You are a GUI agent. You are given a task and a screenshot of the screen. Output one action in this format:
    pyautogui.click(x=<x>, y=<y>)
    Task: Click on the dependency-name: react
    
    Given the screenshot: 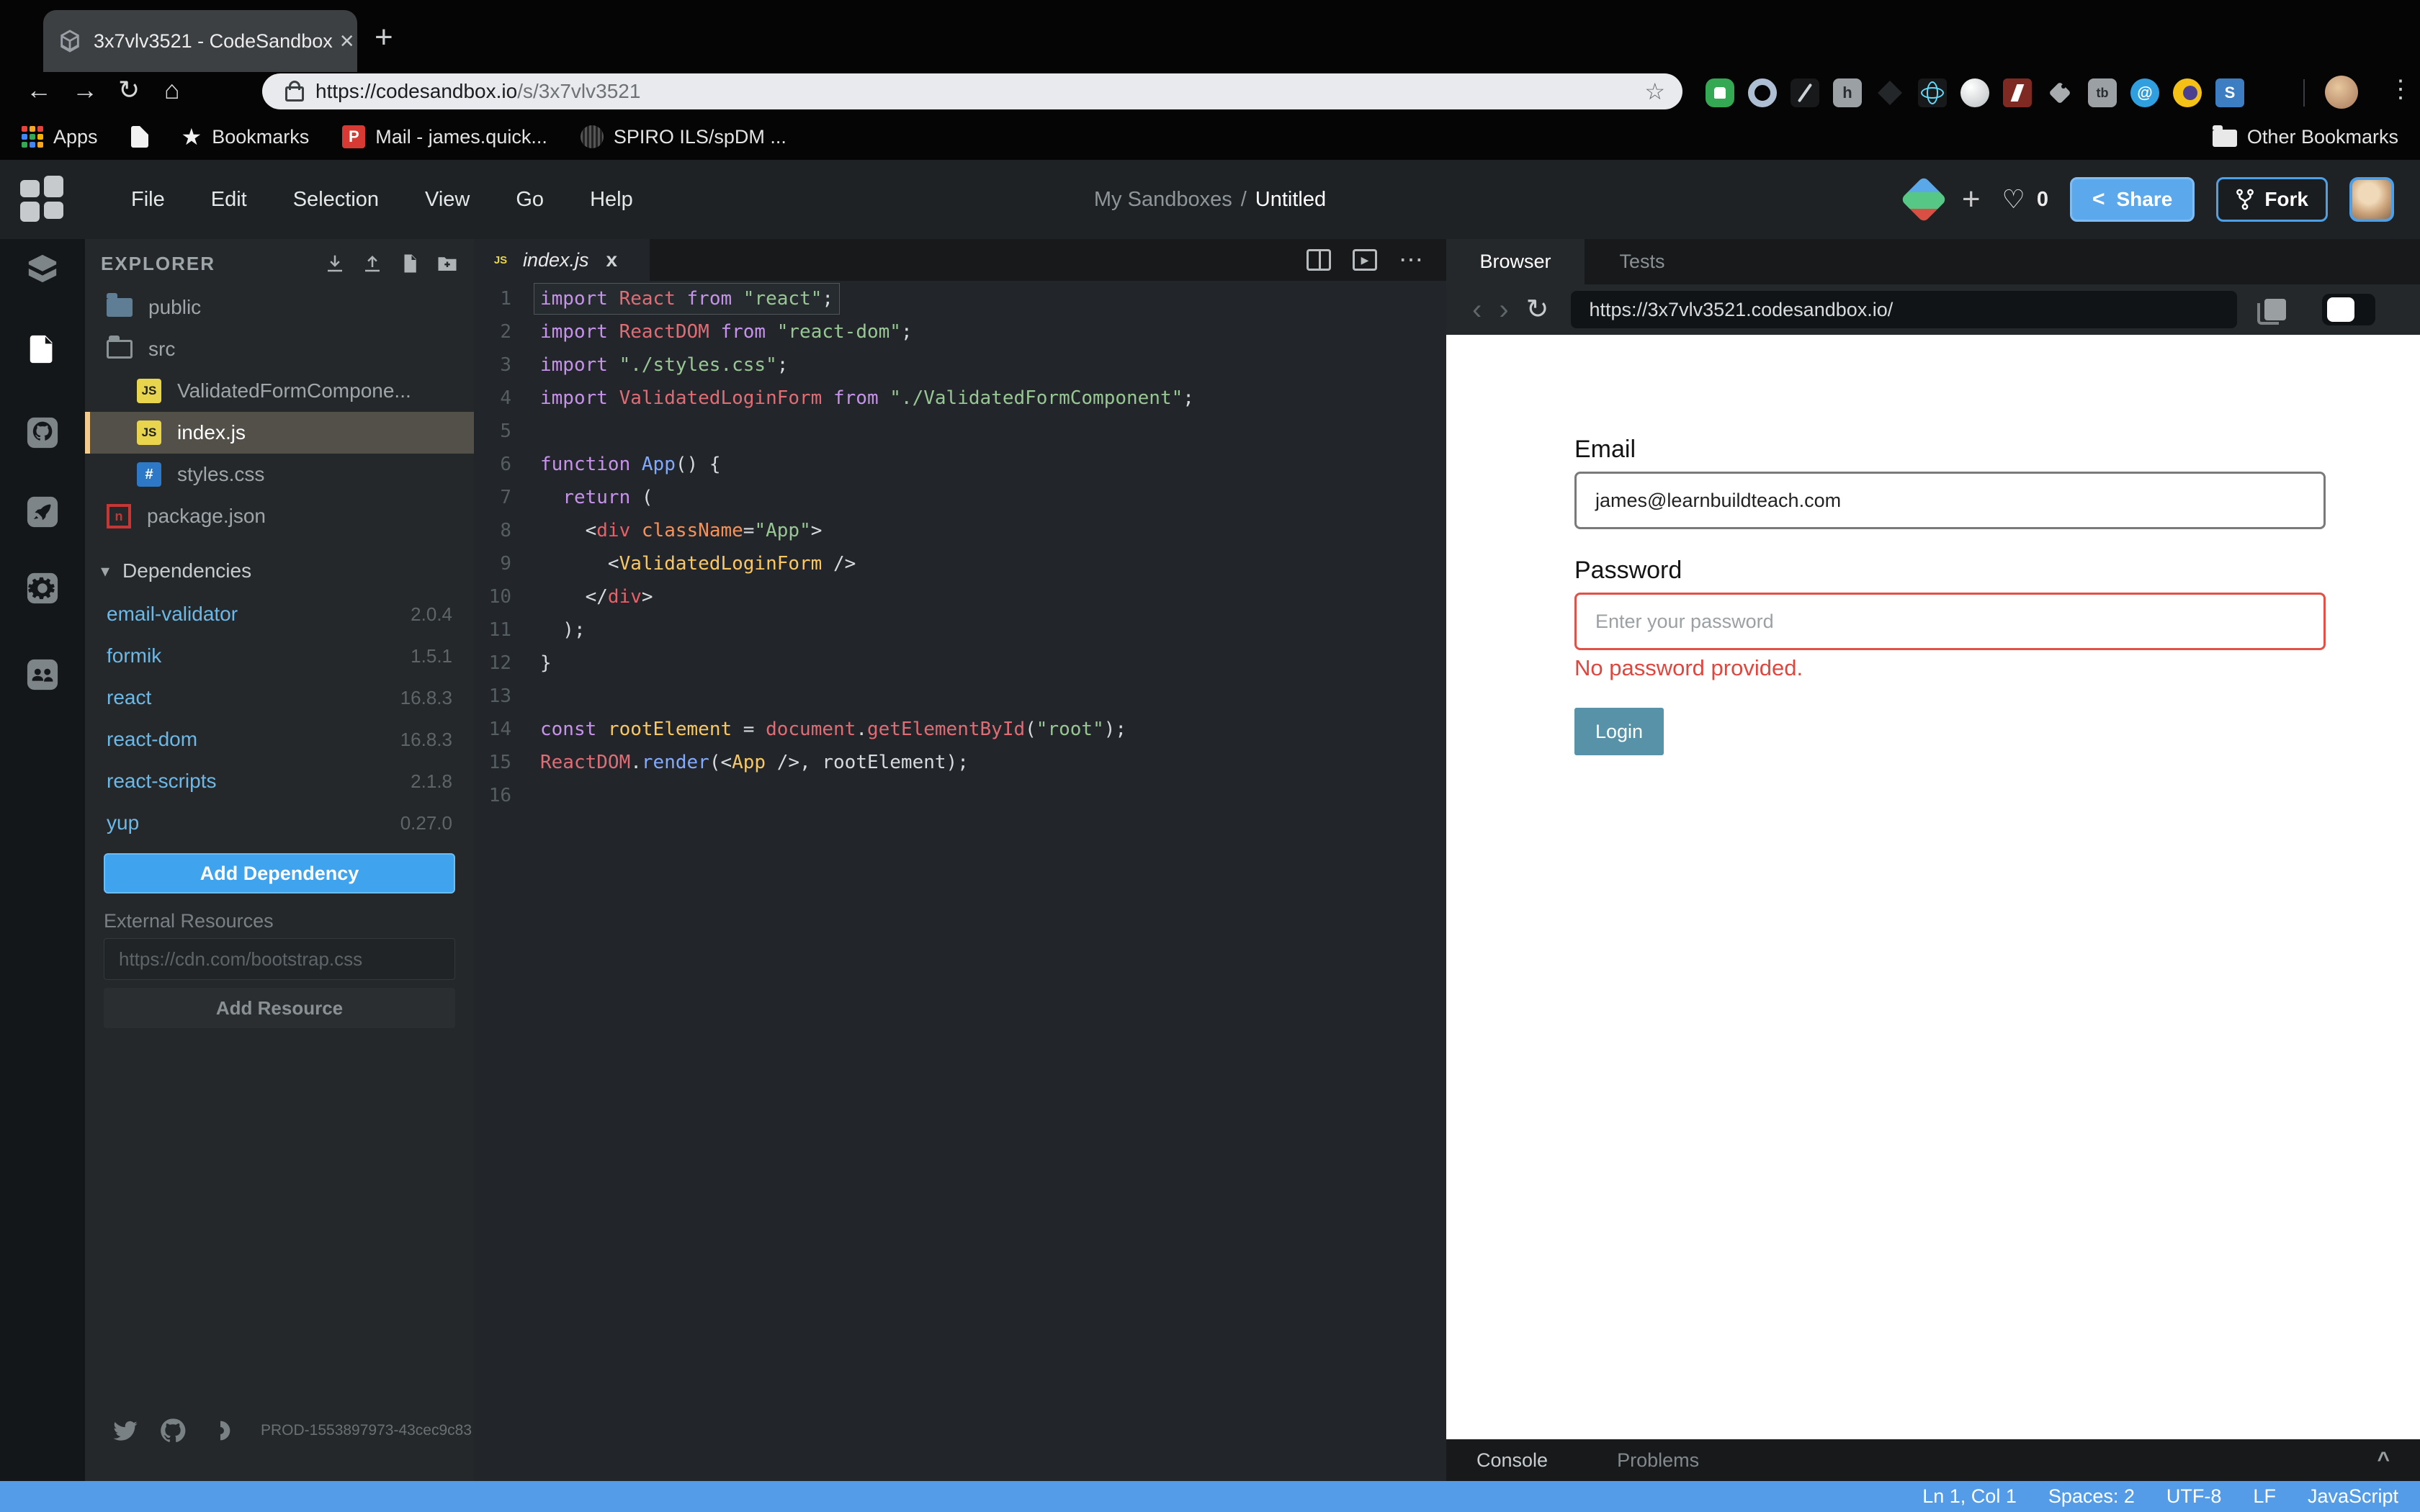 What is the action you would take?
    pyautogui.click(x=129, y=697)
    